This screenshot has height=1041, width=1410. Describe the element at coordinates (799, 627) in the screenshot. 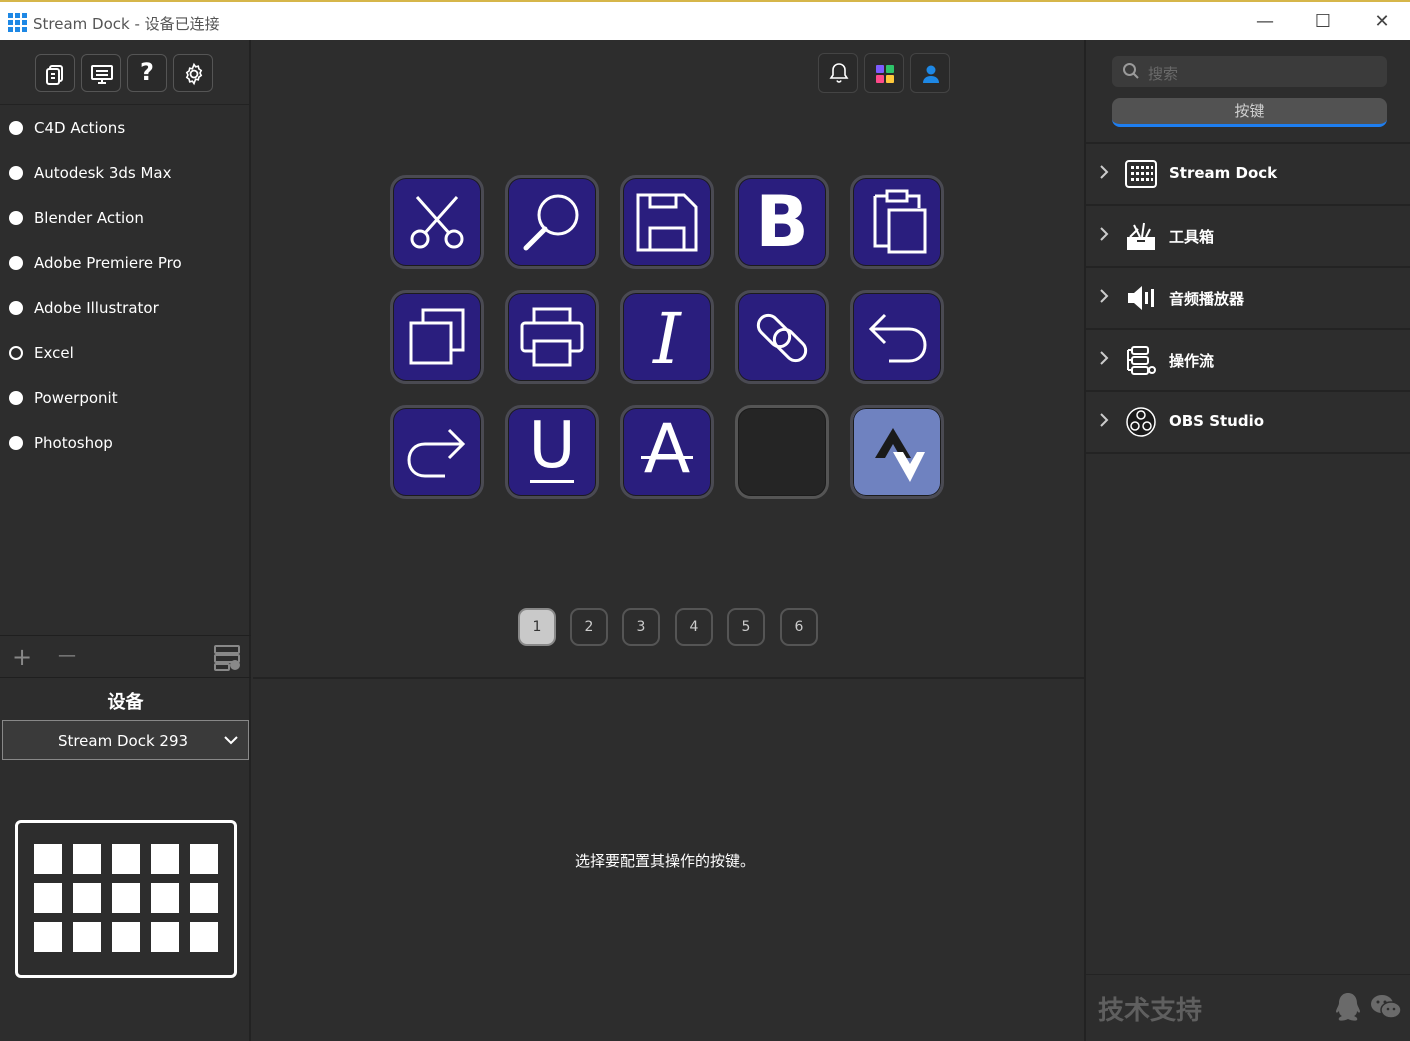

I see `page-button-6: 6` at that location.